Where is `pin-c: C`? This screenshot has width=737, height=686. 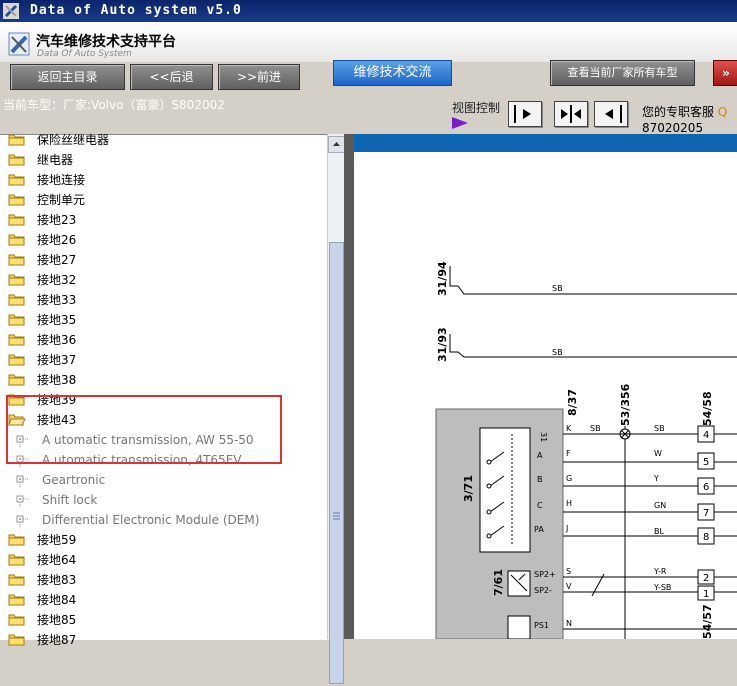 pin-c: C is located at coordinates (540, 505).